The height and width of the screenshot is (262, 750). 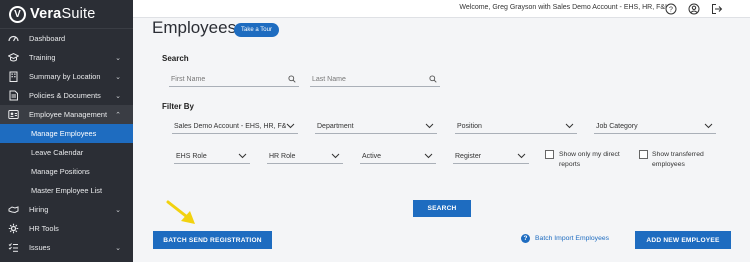 I want to click on logo-text: VeraSuite, so click(x=63, y=14).